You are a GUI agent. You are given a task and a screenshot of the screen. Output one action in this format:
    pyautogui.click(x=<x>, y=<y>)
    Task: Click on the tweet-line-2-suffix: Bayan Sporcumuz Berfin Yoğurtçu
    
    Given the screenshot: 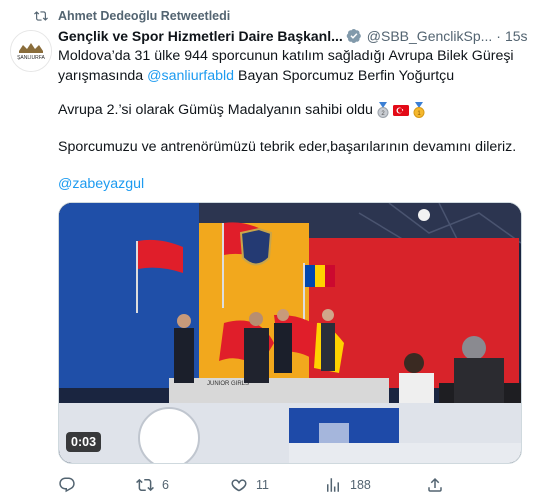 What is the action you would take?
    pyautogui.click(x=344, y=76)
    